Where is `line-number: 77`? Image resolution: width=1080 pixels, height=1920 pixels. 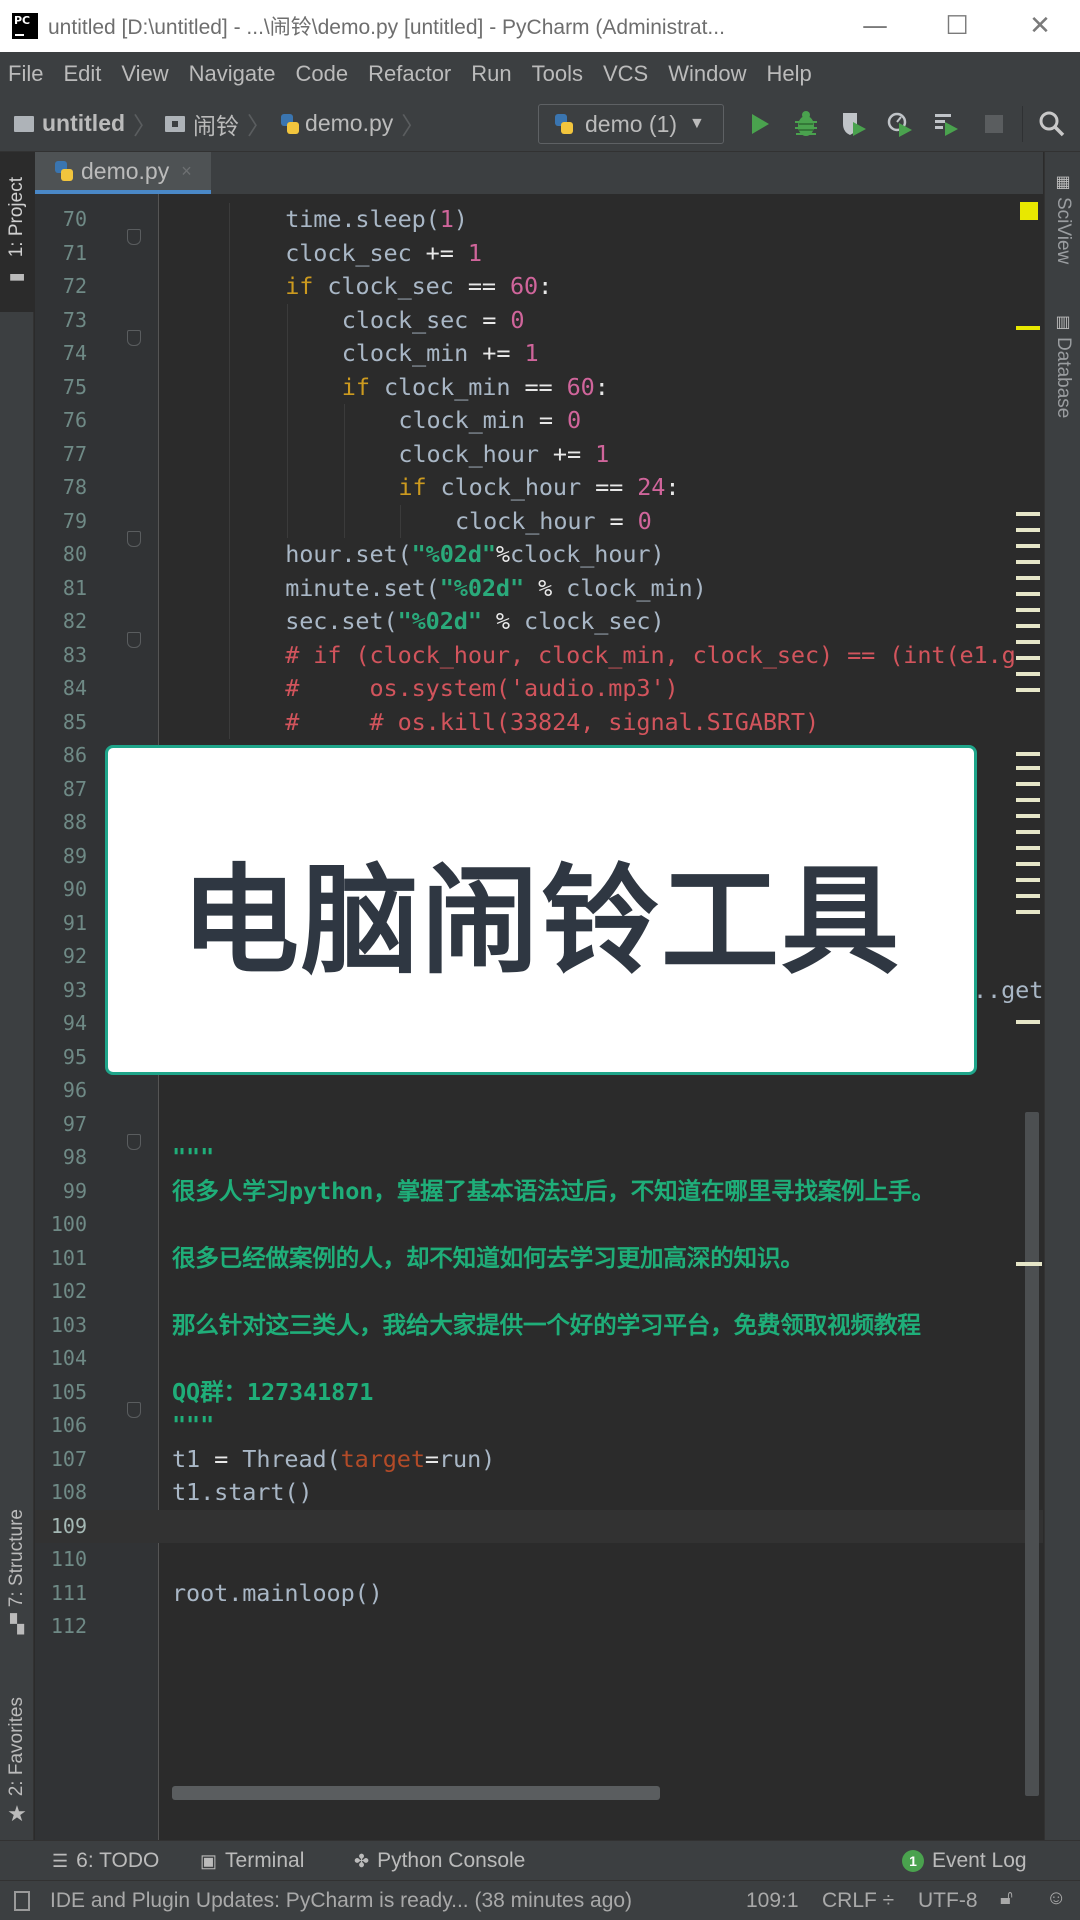 line-number: 77 is located at coordinates (61, 455).